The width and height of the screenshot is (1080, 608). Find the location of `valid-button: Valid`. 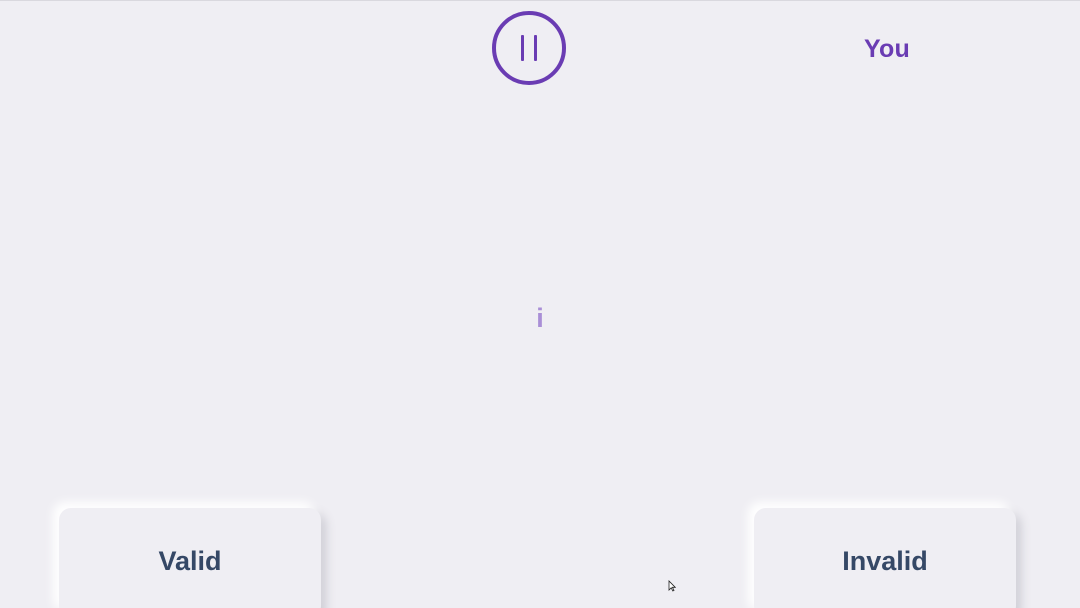

valid-button: Valid is located at coordinates (190, 558).